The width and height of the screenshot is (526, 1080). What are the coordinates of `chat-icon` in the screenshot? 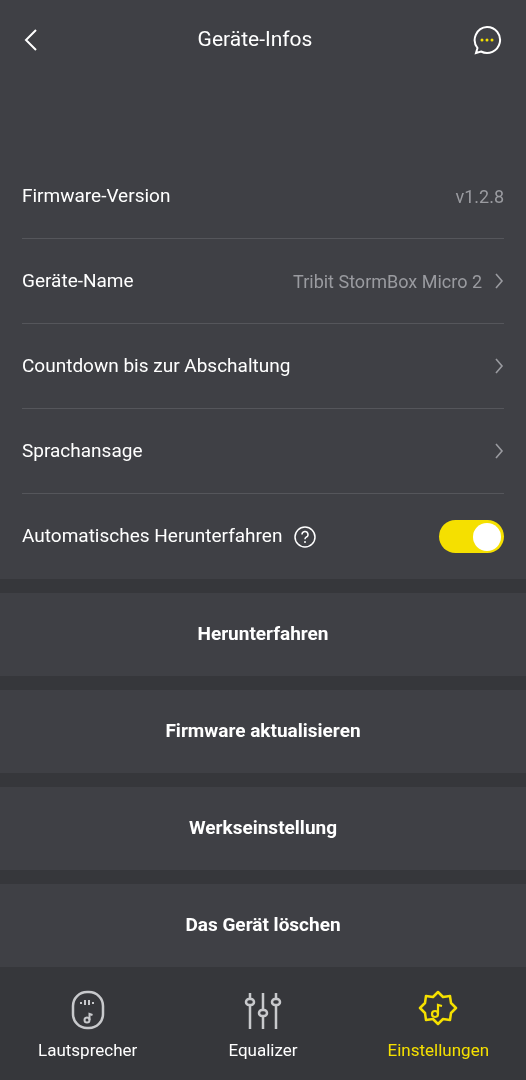 It's located at (487, 40).